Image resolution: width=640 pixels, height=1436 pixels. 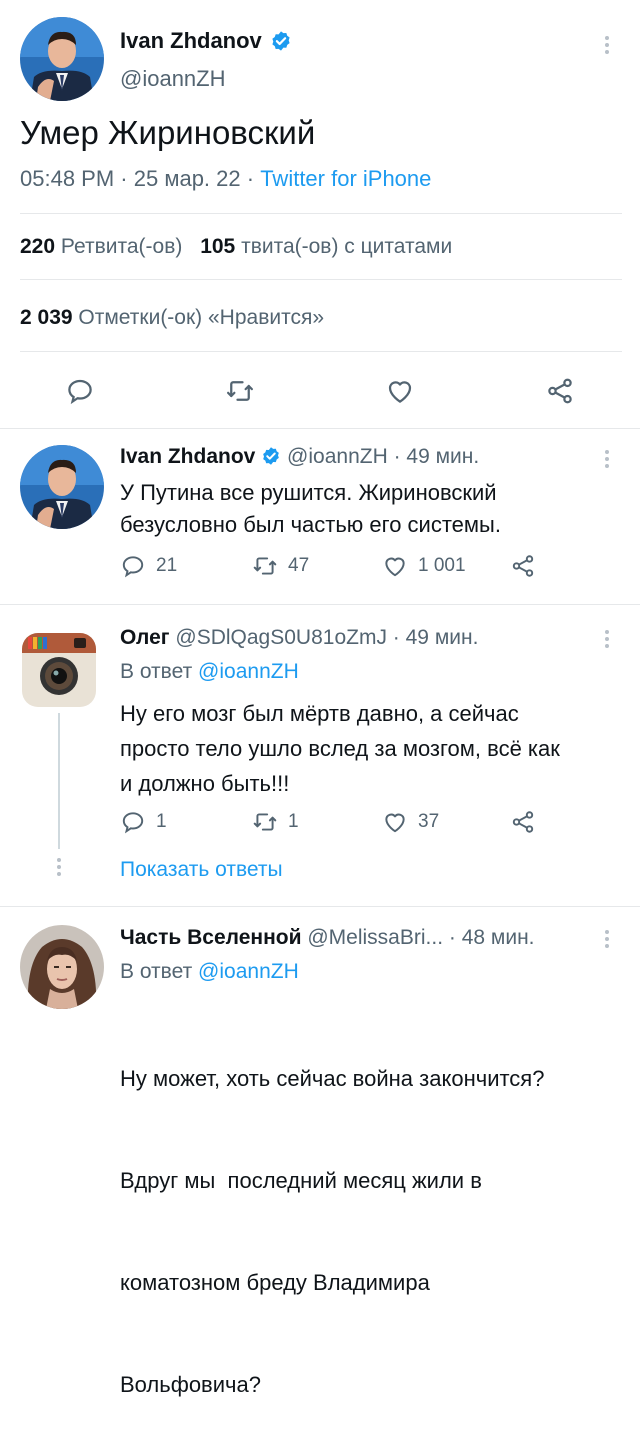 I want to click on reply-text-line: Вольфовича?, so click(x=190, y=1384).